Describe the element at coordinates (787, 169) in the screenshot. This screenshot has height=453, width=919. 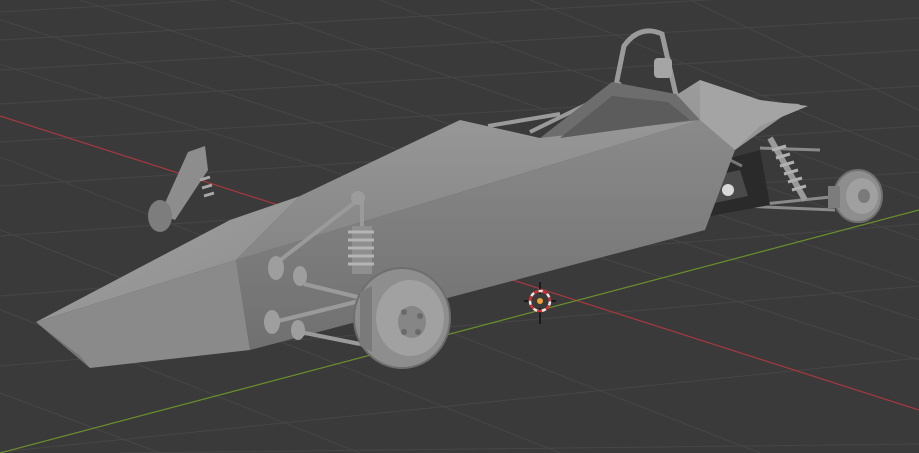
I see `rear-spring` at that location.